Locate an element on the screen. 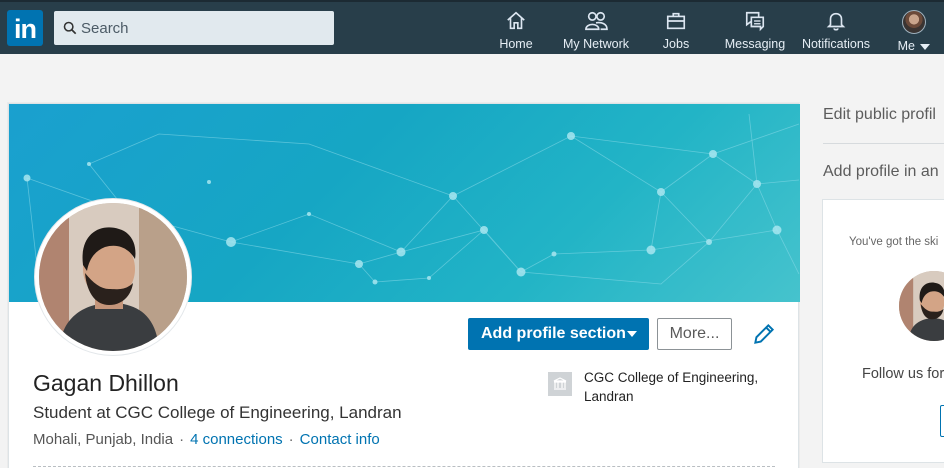 The image size is (944, 468). nav-my-network-label: My Network is located at coordinates (596, 44).